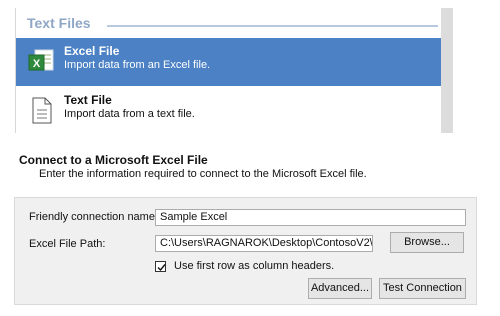 This screenshot has width=500, height=316. Describe the element at coordinates (92, 51) in the screenshot. I see `list-item-title: Excel File` at that location.